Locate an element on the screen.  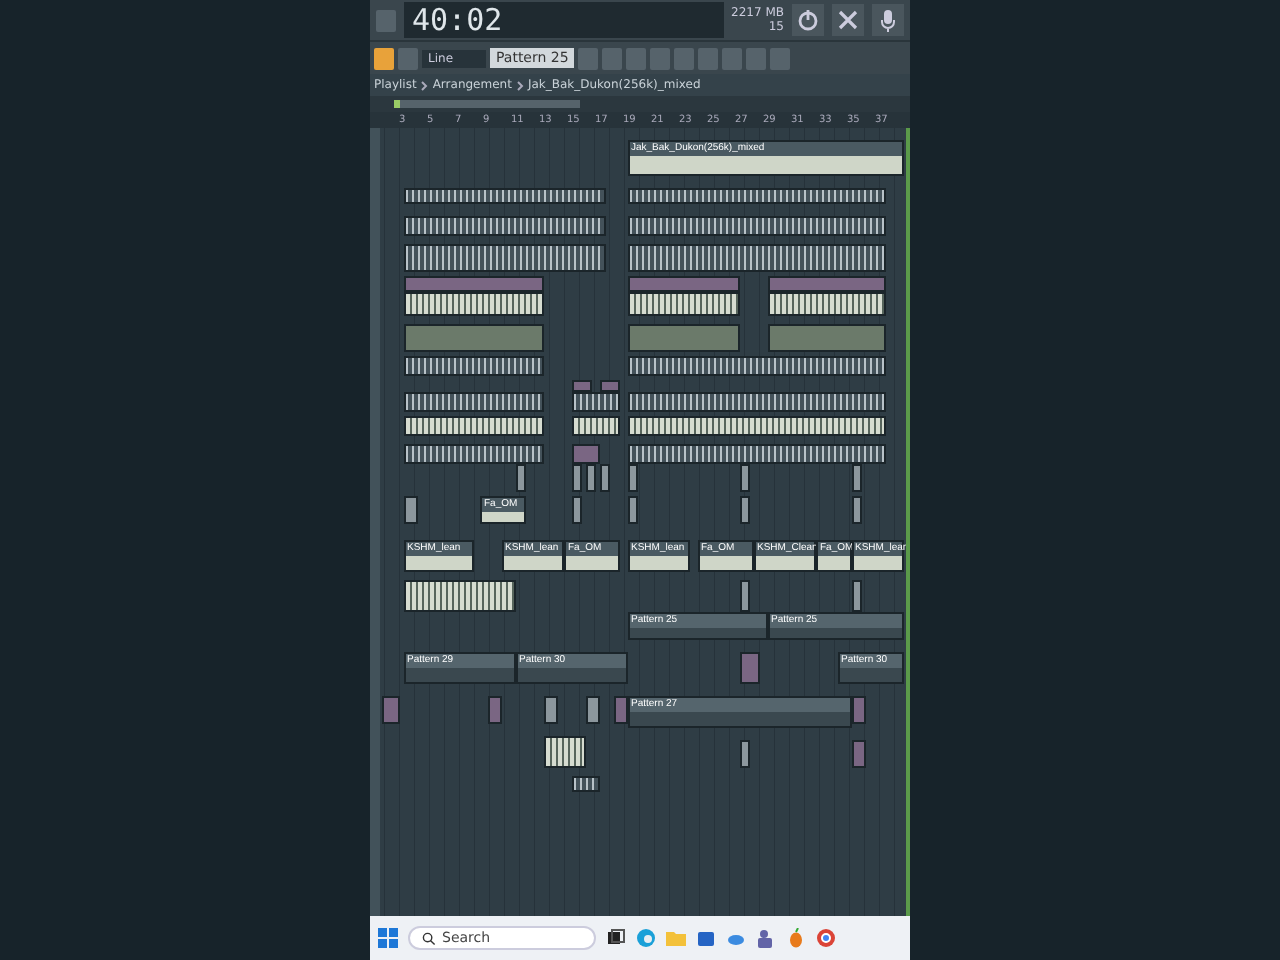
time-display: 40:02 is located at coordinates (564, 20).